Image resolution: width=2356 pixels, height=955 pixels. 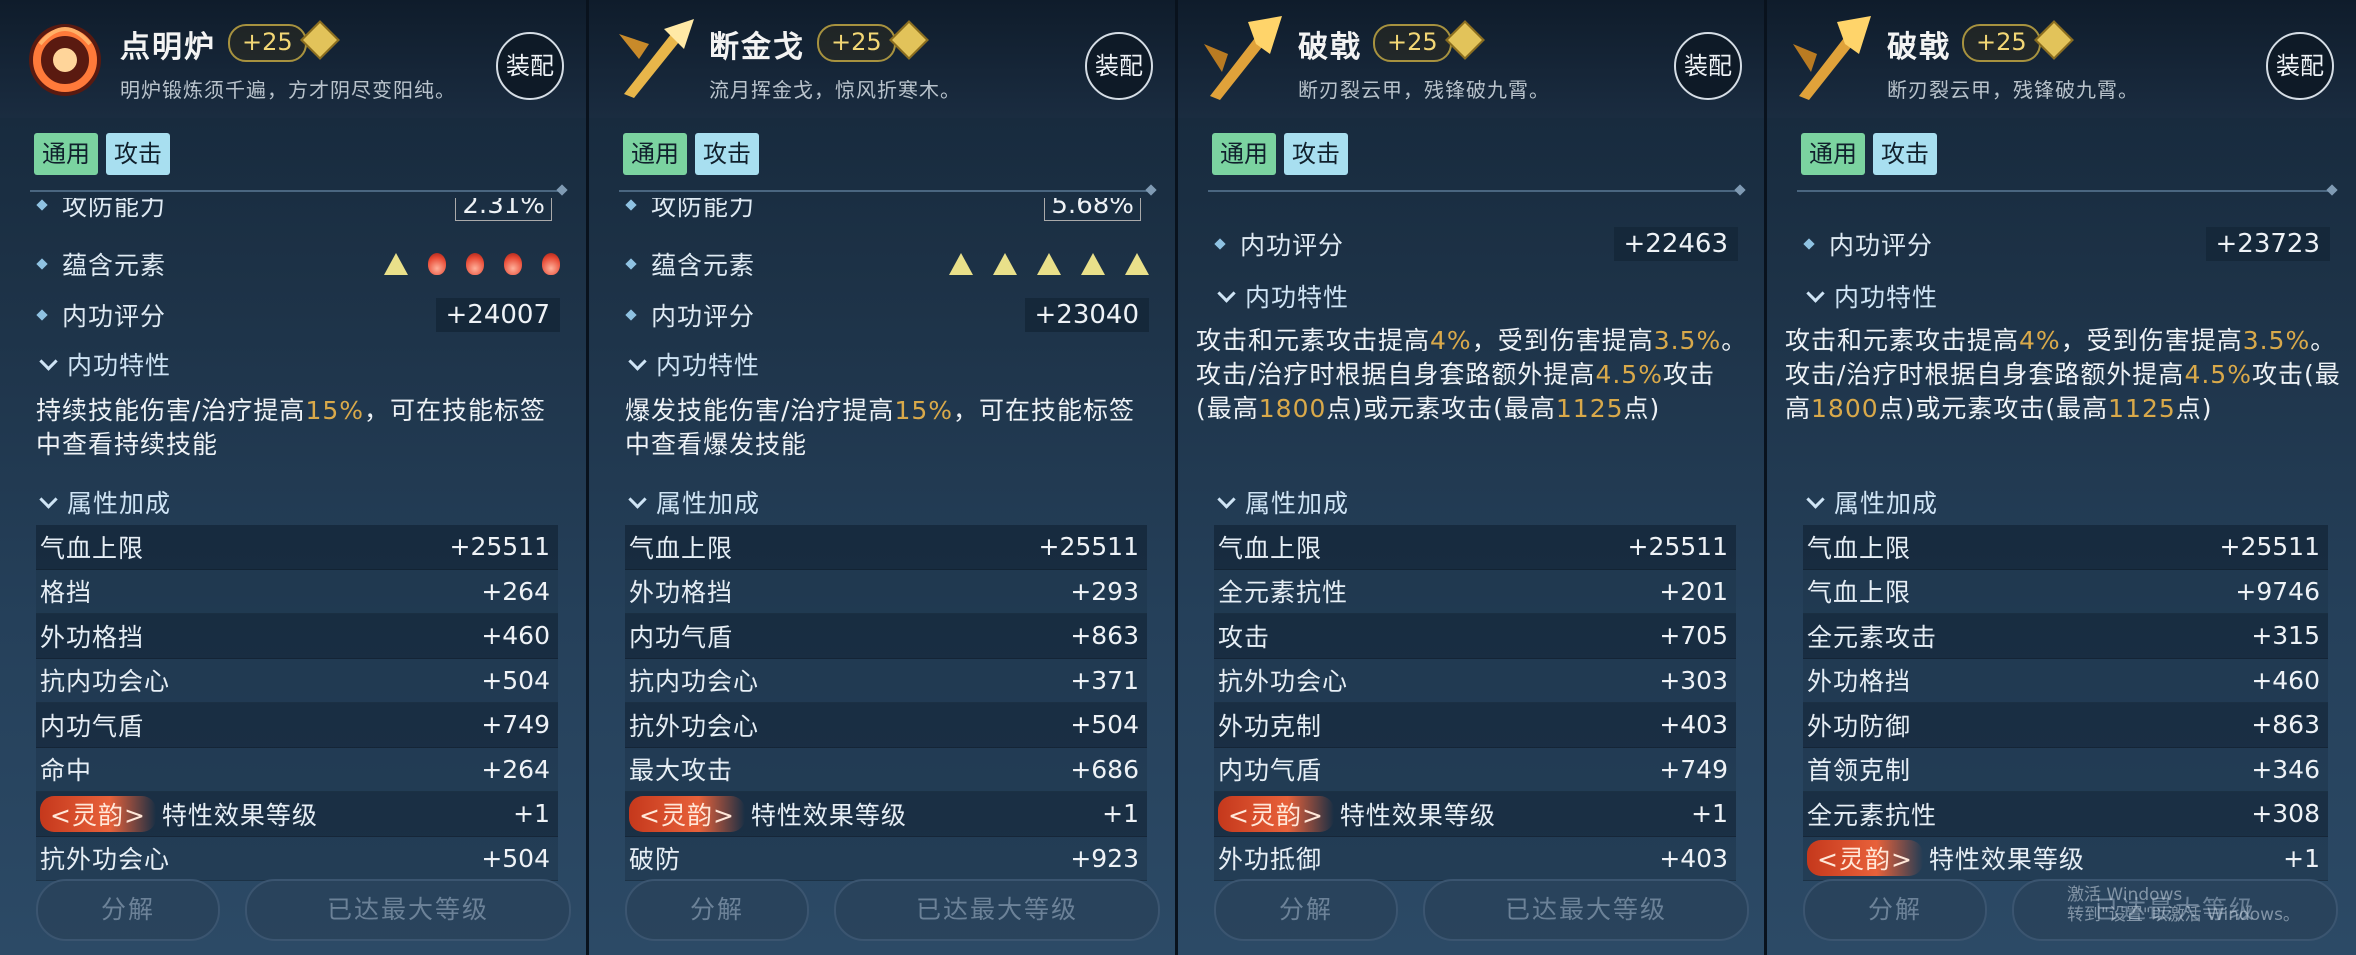 I want to click on stat-name: 全元素抗性, so click(x=1283, y=593).